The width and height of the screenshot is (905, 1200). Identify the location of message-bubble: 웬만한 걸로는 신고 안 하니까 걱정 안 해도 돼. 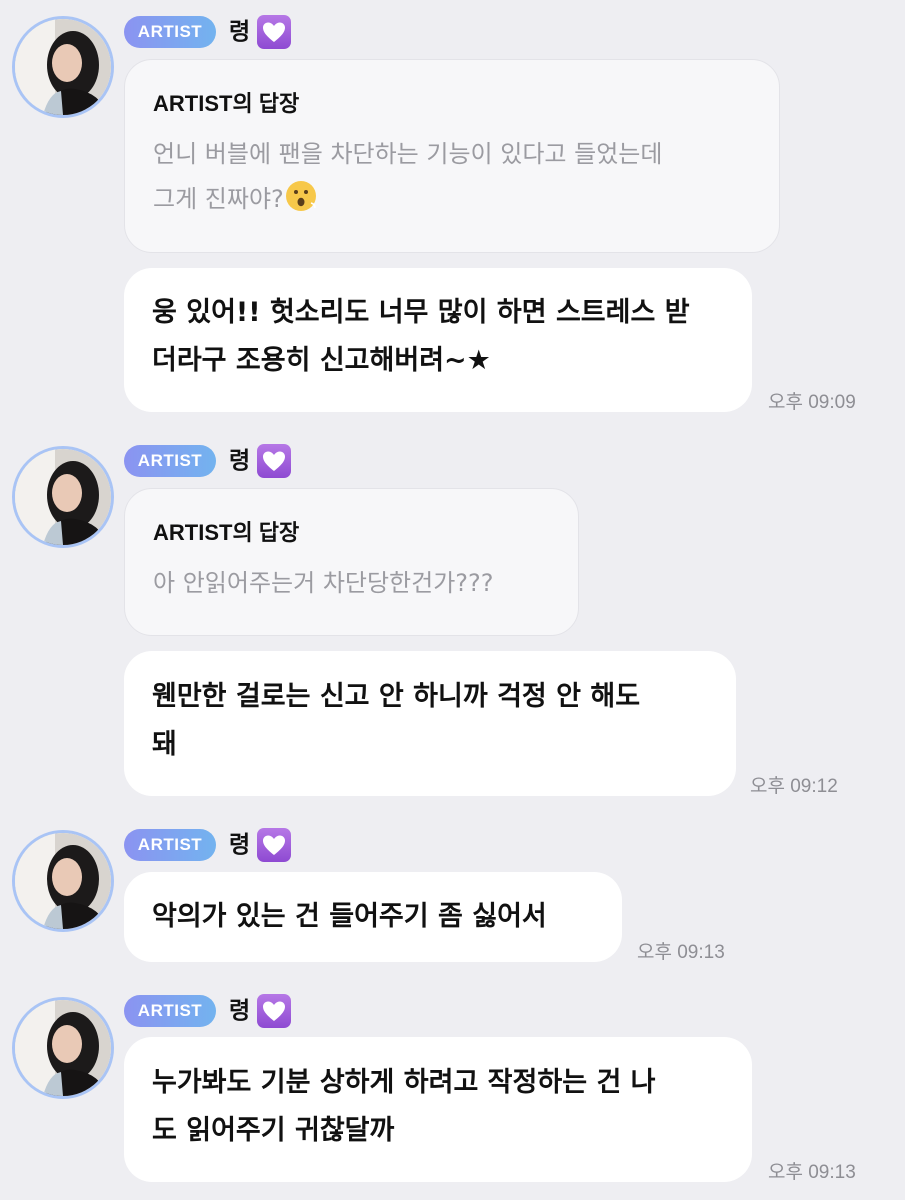
(430, 723).